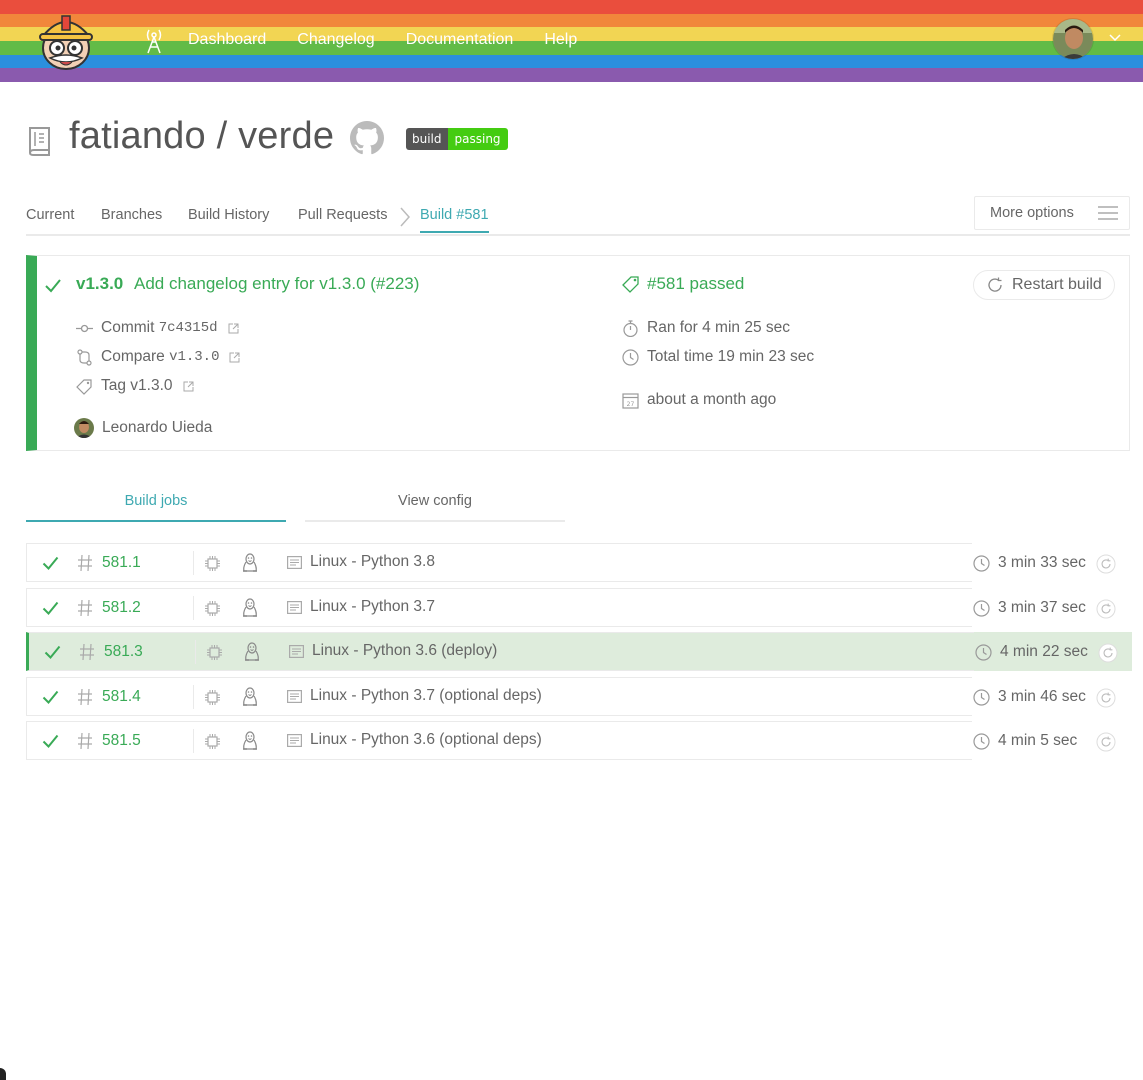 The height and width of the screenshot is (1080, 1143). What do you see at coordinates (630, 400) in the screenshot?
I see `calendar-icon: 27` at bounding box center [630, 400].